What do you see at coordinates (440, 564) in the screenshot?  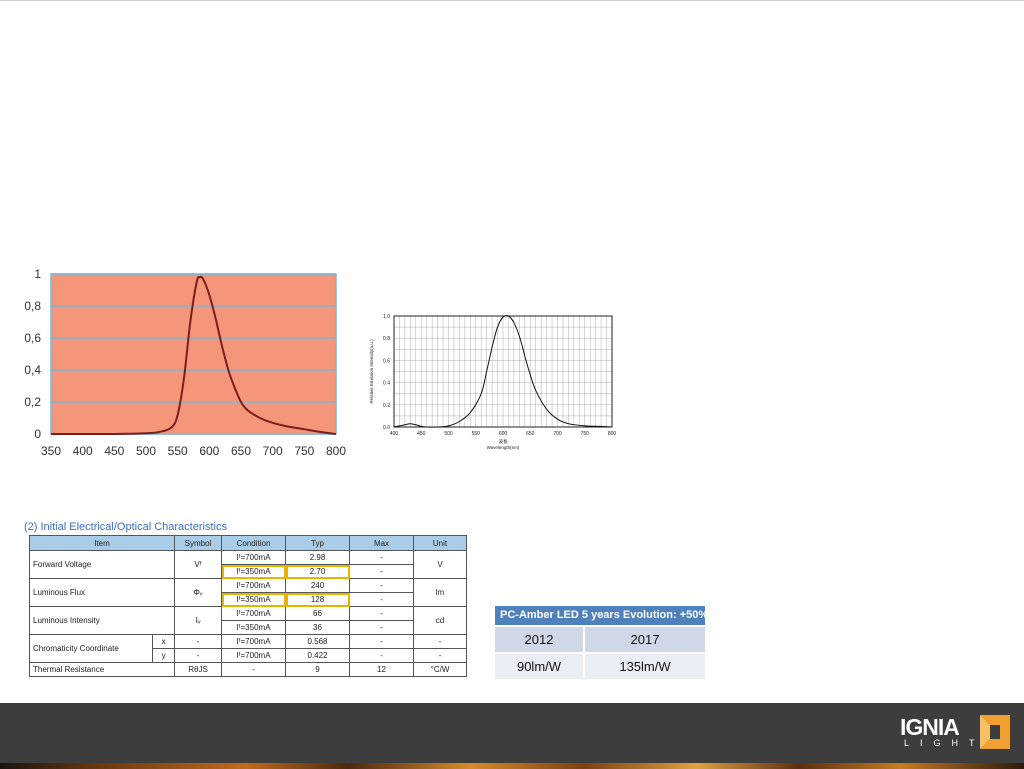 I see `unit-v: V` at bounding box center [440, 564].